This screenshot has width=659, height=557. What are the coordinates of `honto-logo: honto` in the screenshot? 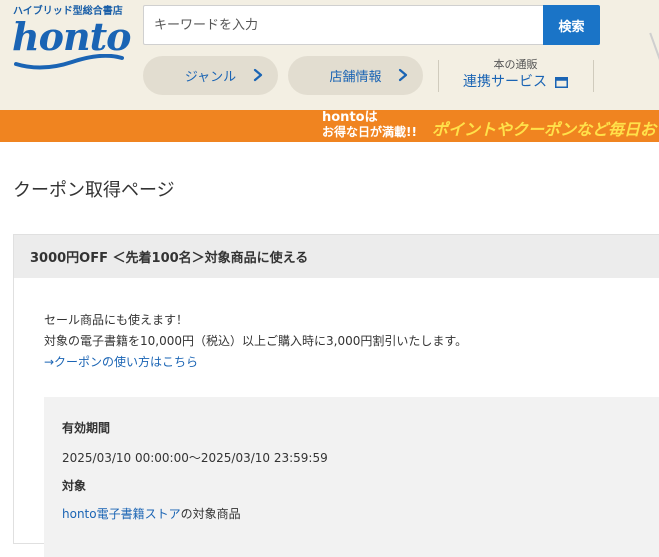 It's located at (71, 43).